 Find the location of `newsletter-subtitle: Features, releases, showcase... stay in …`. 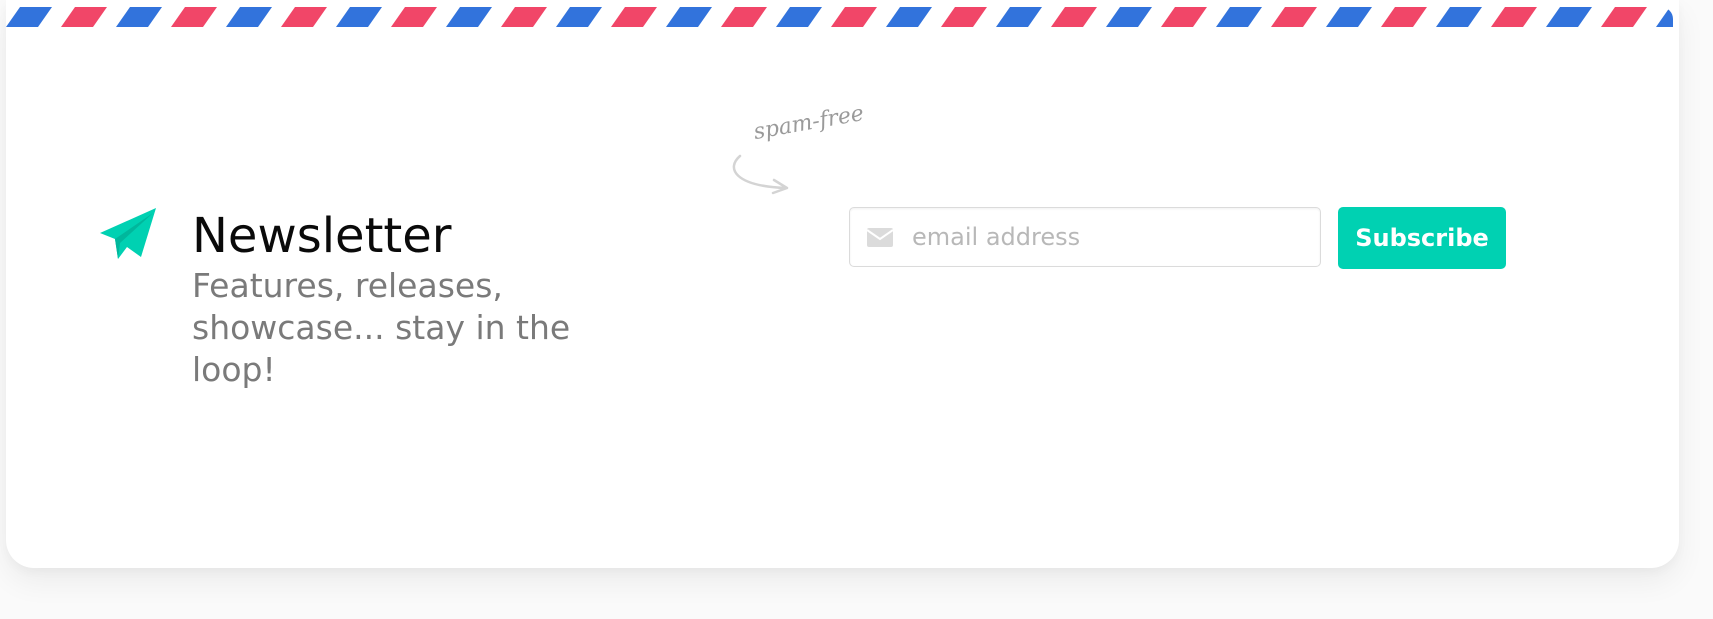

newsletter-subtitle: Features, releases, showcase... stay in … is located at coordinates (381, 327).